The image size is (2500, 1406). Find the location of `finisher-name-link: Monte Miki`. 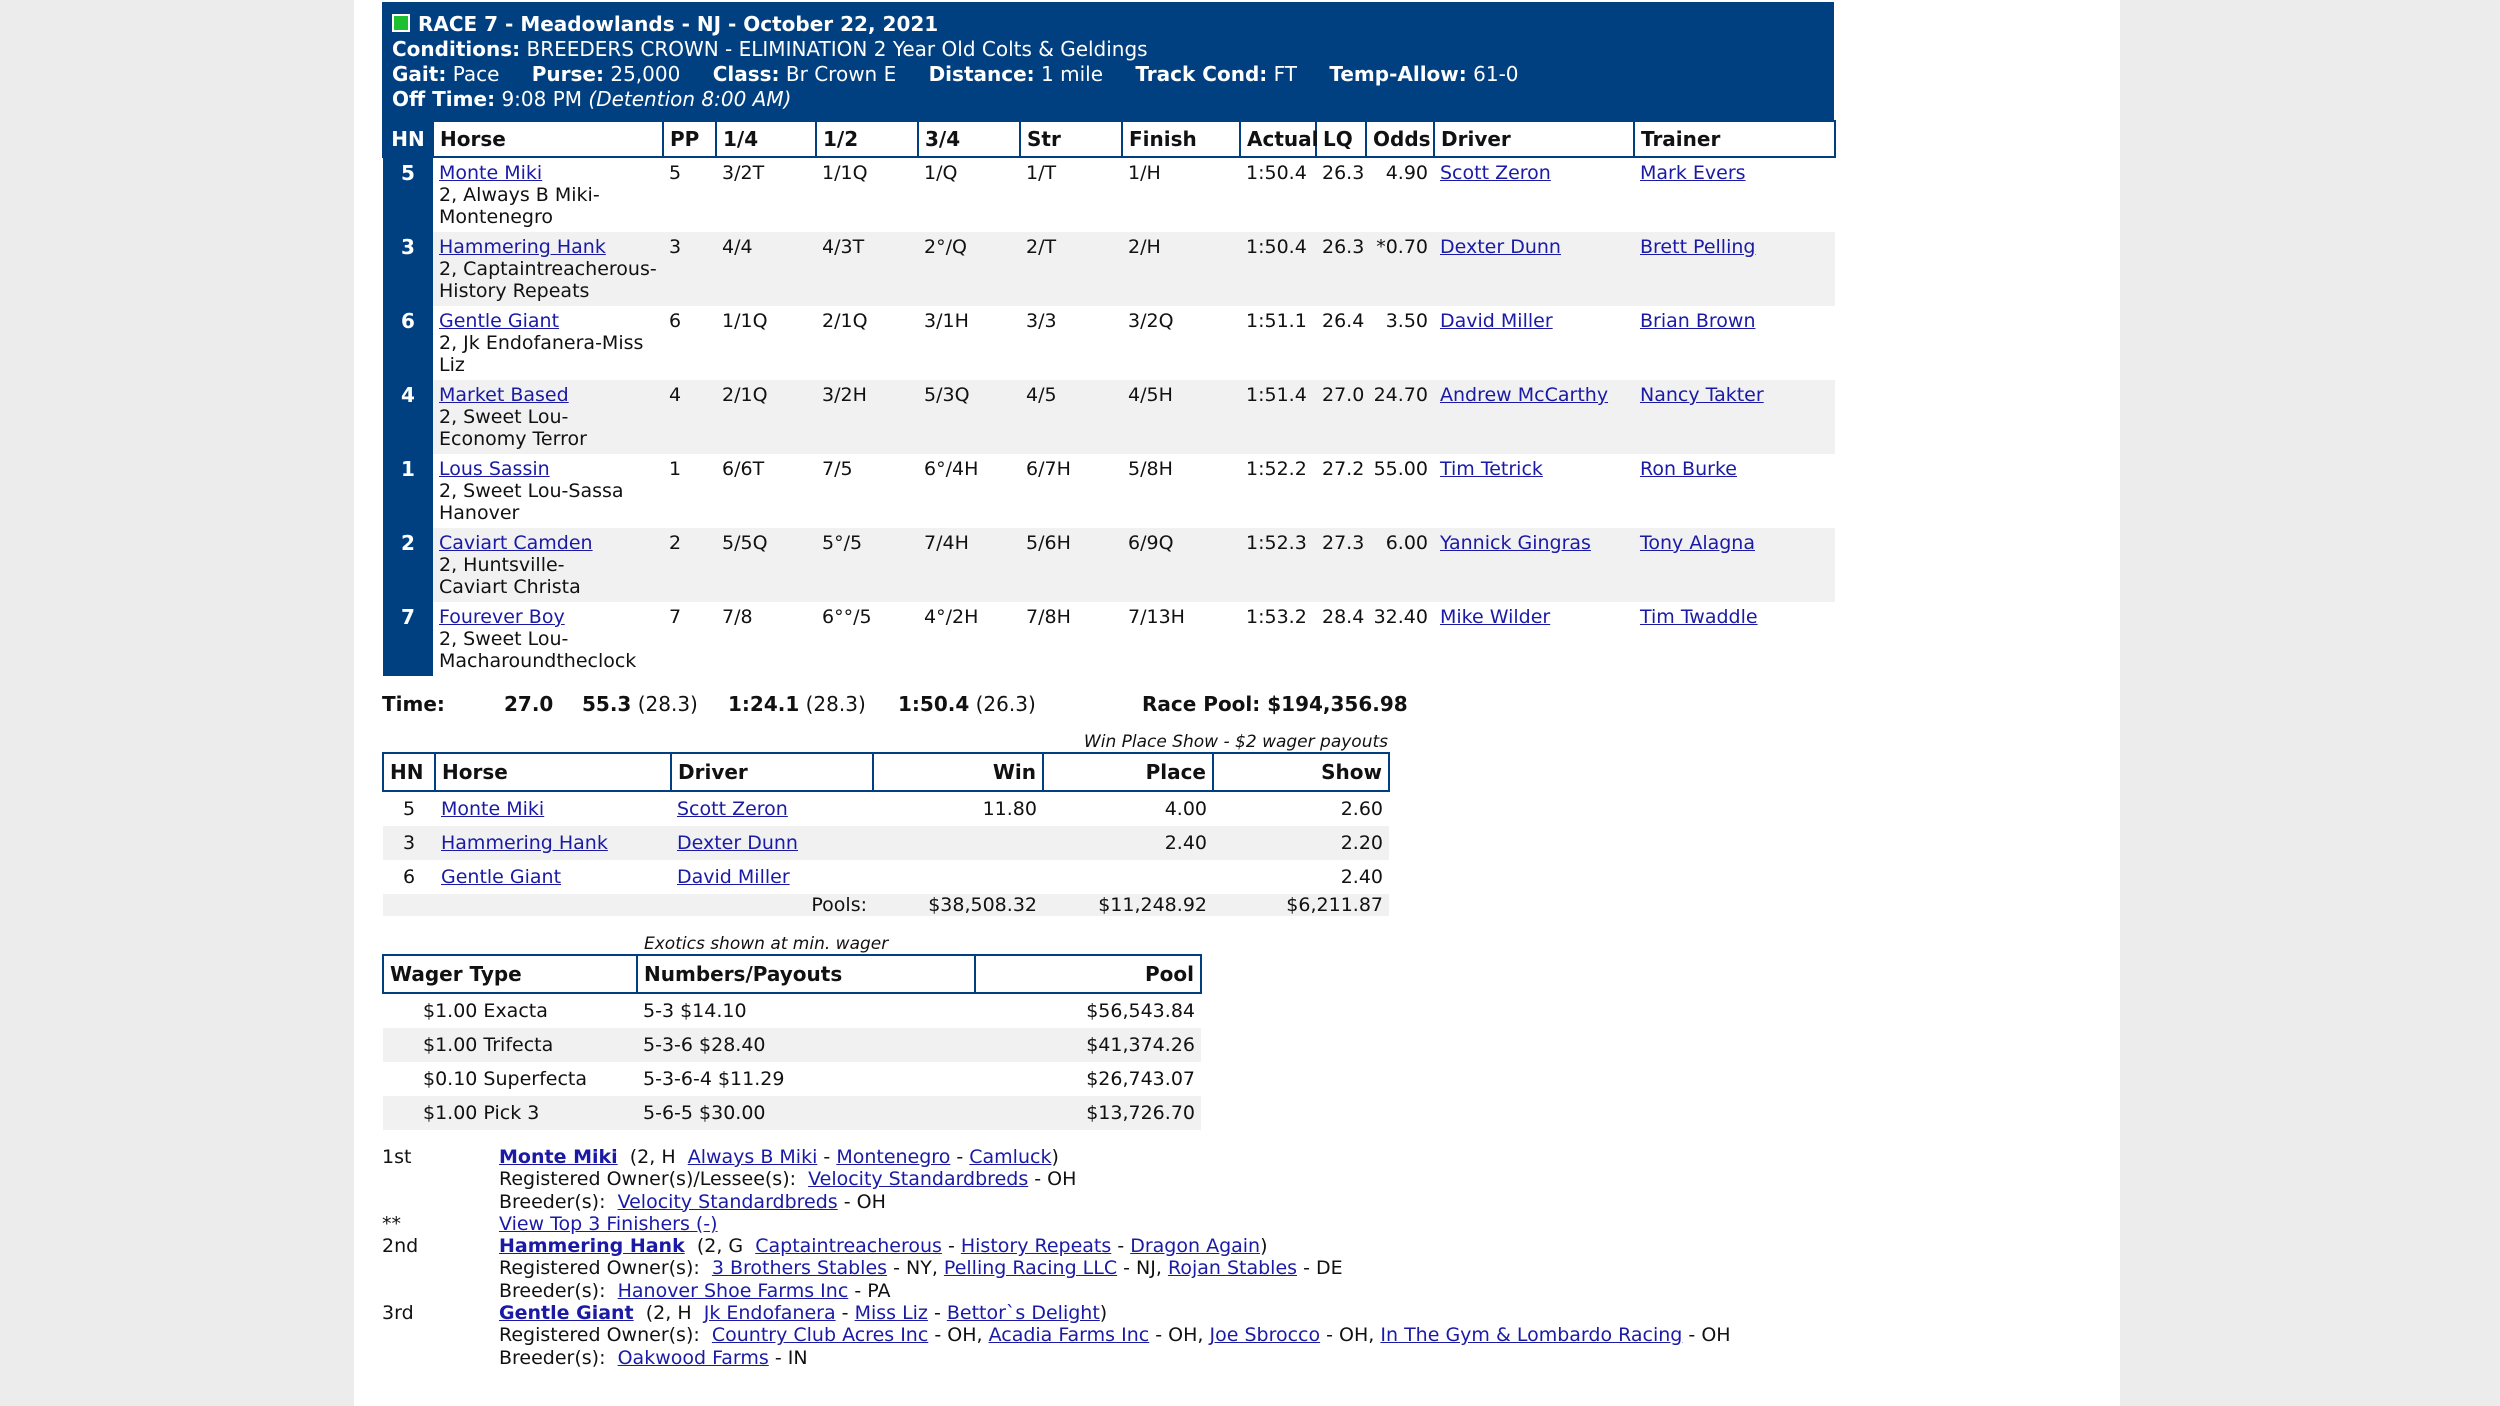

finisher-name-link: Monte Miki is located at coordinates (558, 1157).